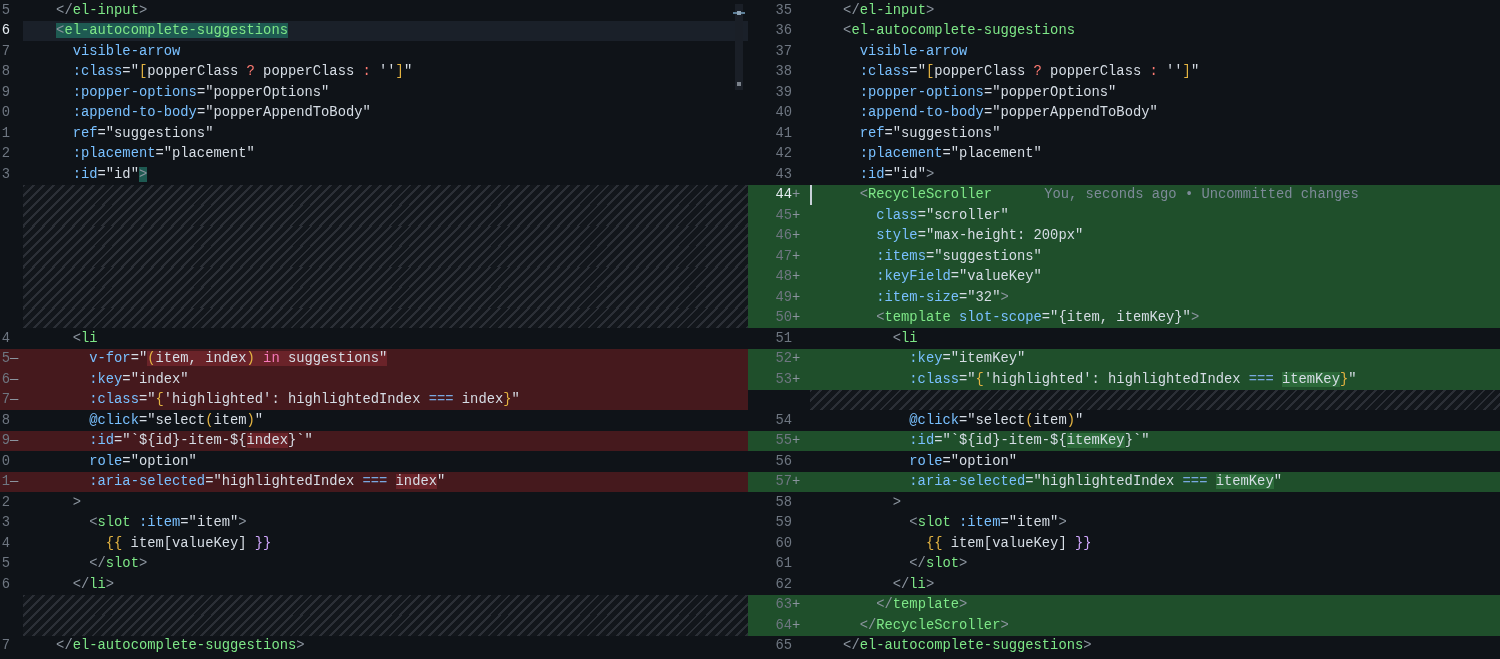  I want to click on line-number: 37, so click(783, 51).